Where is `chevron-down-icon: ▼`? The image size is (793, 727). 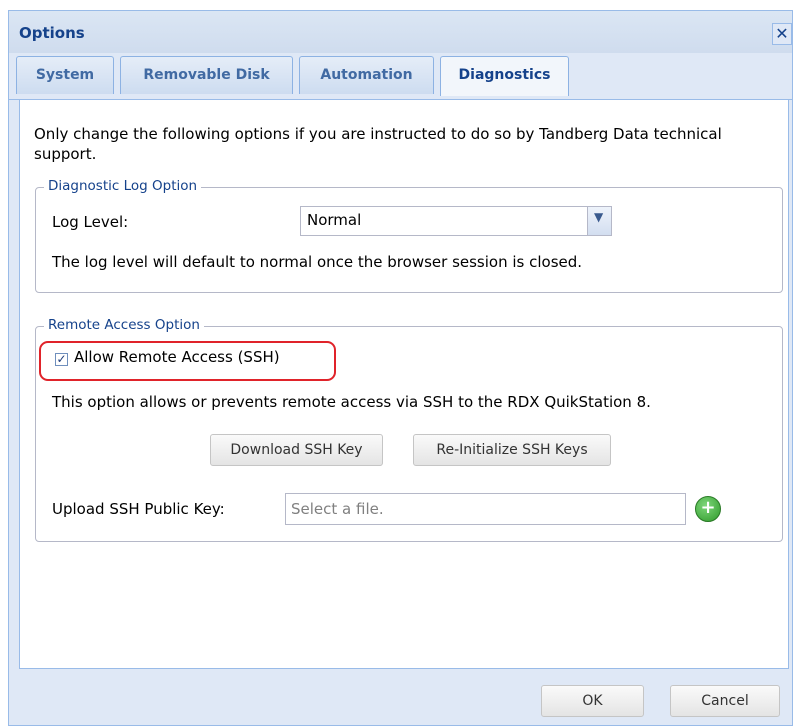
chevron-down-icon: ▼ is located at coordinates (599, 217).